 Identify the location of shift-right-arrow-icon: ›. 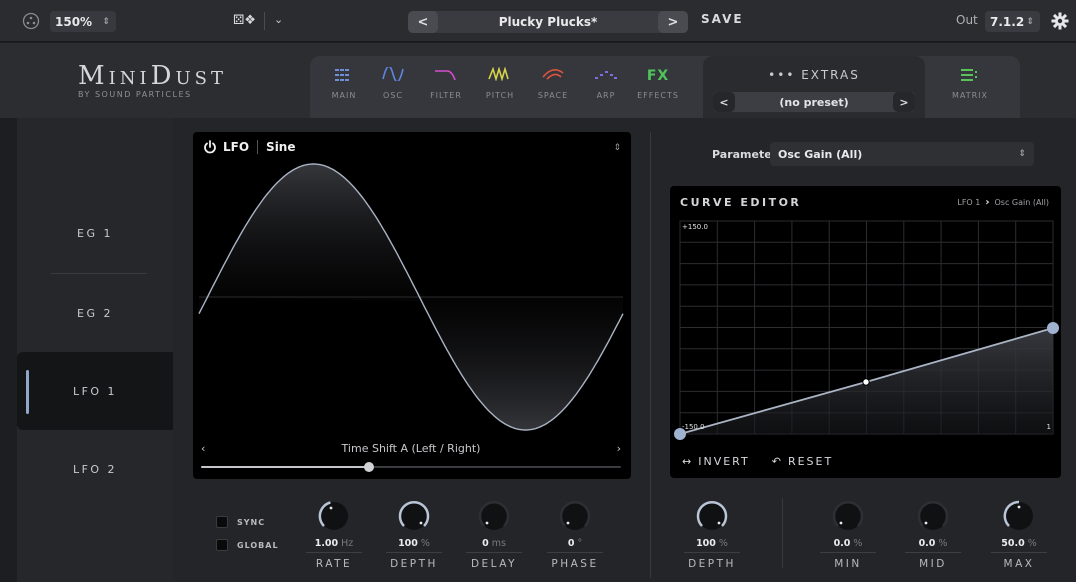
(619, 448).